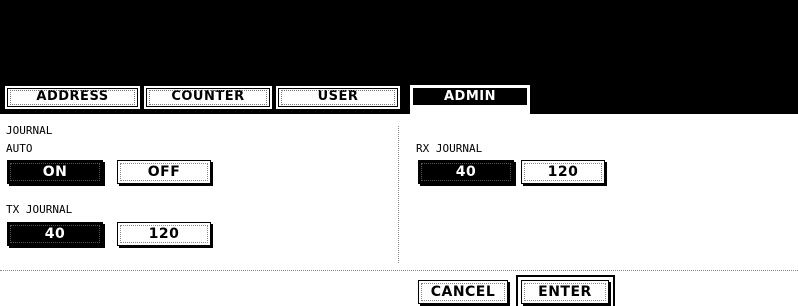 The height and width of the screenshot is (306, 798). I want to click on enter-button: ENTER, so click(565, 292).